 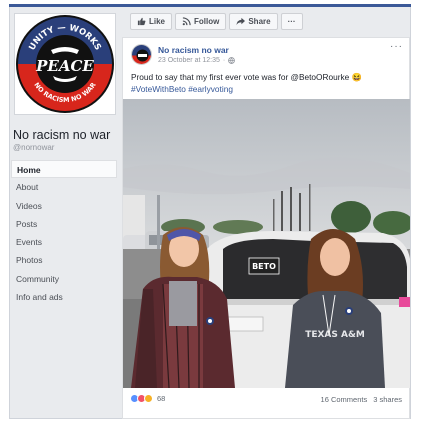 I want to click on rss-icon, so click(x=186, y=21).